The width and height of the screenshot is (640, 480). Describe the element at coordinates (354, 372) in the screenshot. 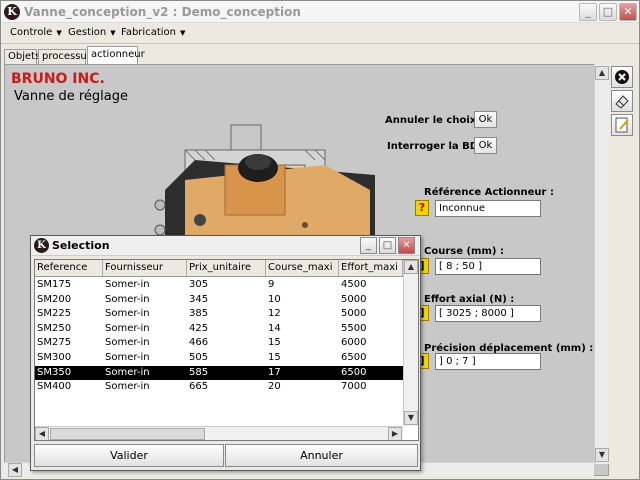

I see `table-cell: 6500` at that location.